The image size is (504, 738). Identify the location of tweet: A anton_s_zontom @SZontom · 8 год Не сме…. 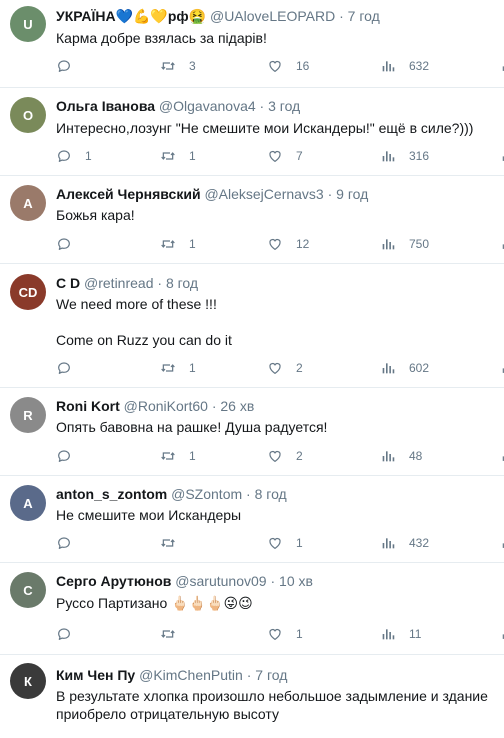
(252, 519).